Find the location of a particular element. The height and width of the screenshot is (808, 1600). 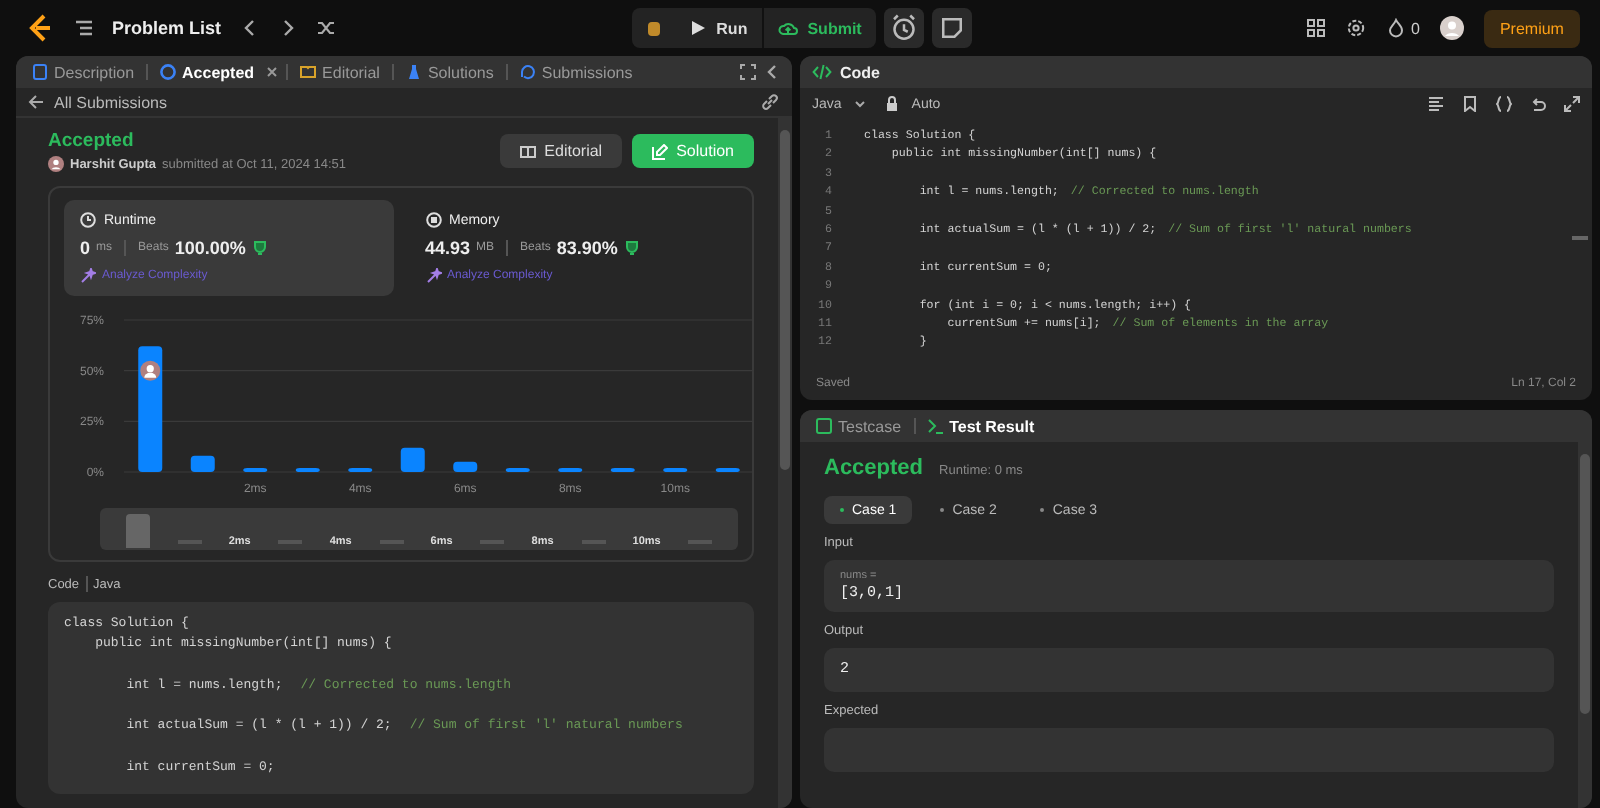

submission-status: Accepted is located at coordinates (92, 141).